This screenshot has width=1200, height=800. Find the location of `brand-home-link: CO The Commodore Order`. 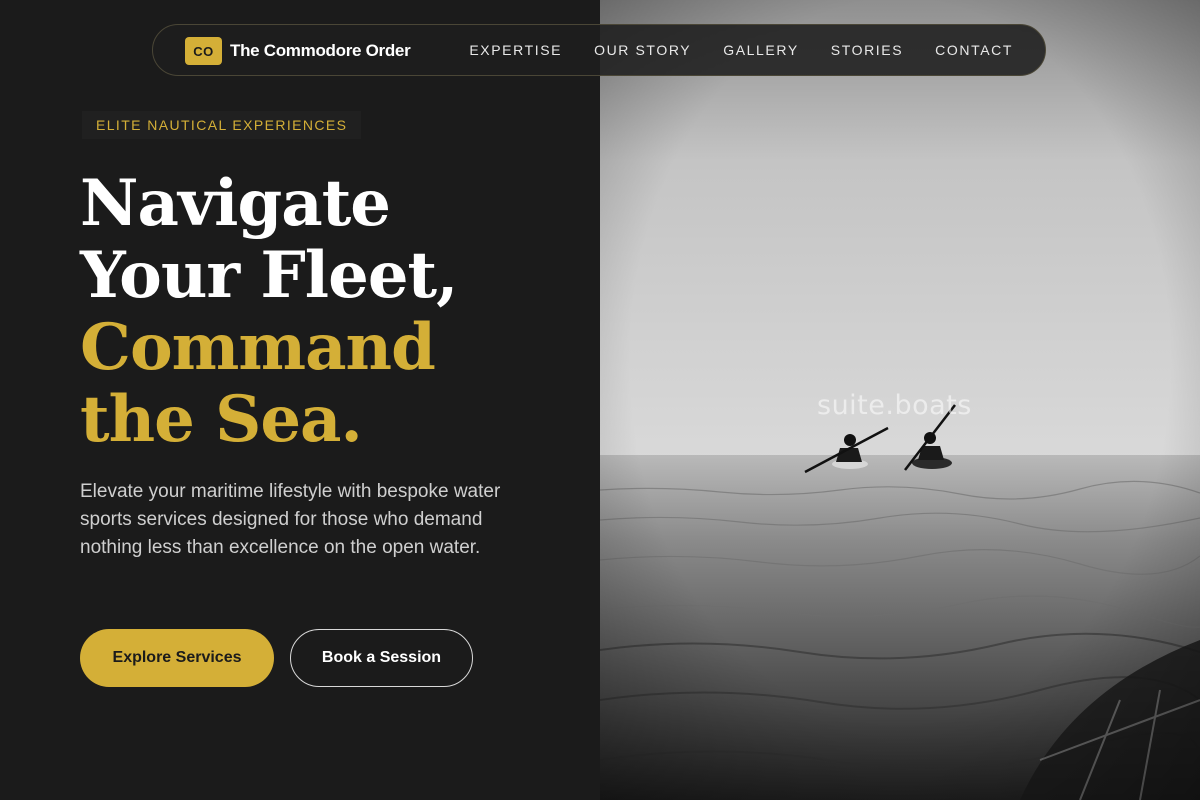

brand-home-link: CO The Commodore Order is located at coordinates (298, 51).